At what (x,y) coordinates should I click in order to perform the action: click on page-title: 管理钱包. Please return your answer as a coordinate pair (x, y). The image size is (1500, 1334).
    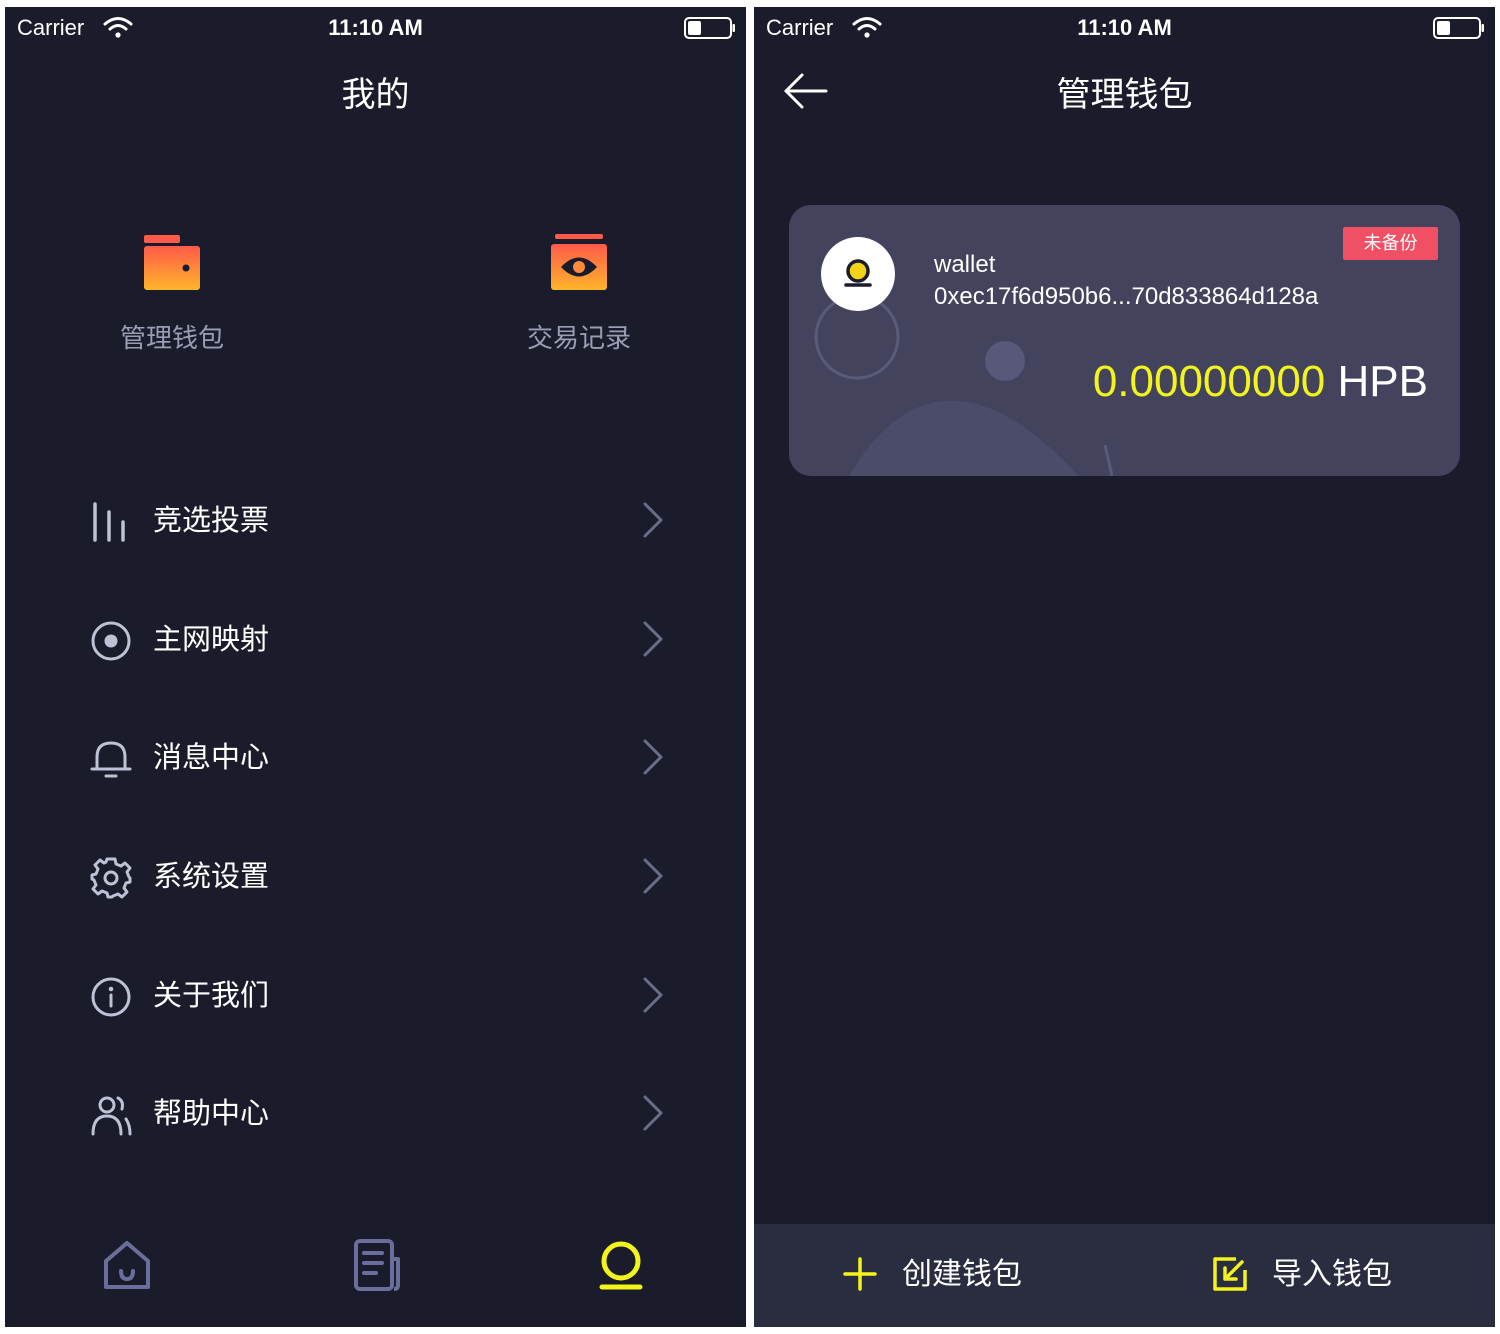
    Looking at the image, I should click on (1124, 95).